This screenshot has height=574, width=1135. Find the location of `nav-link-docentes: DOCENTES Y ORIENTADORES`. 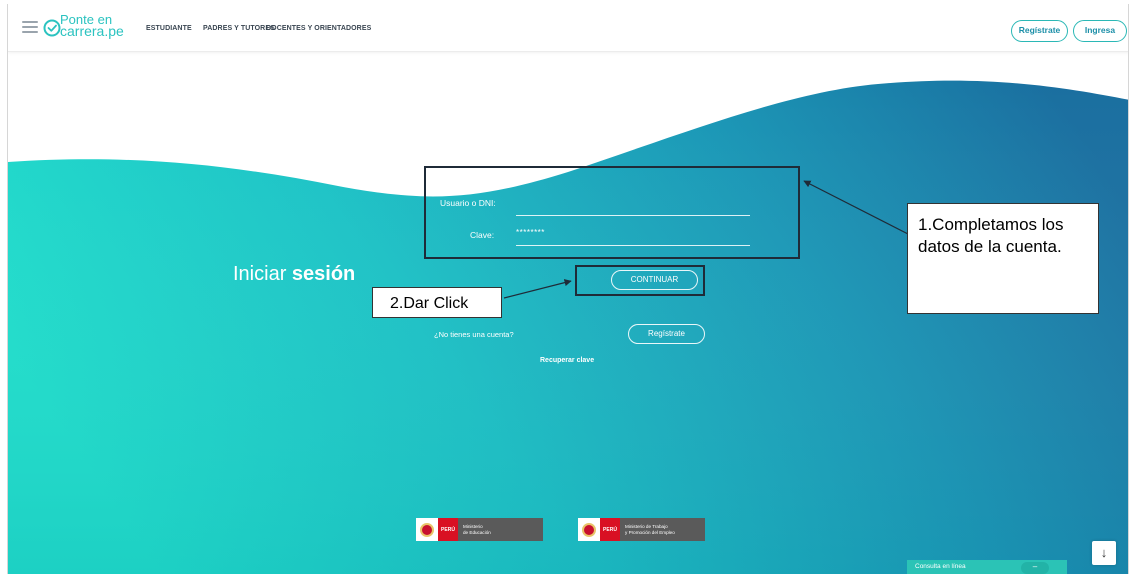

nav-link-docentes: DOCENTES Y ORIENTADORES is located at coordinates (318, 28).